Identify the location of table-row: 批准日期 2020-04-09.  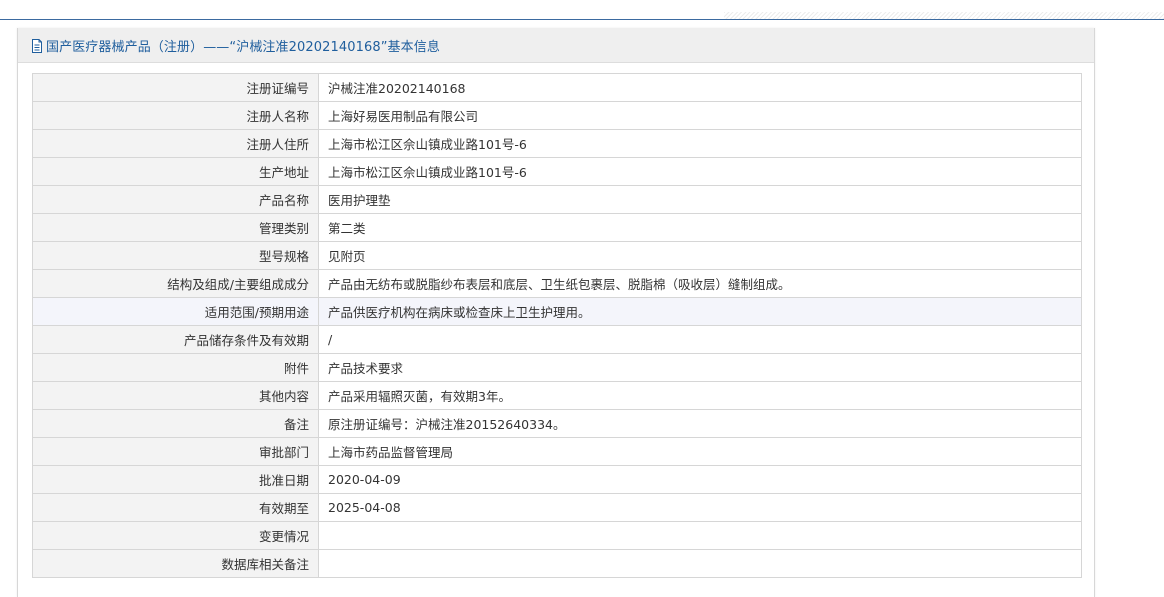
(557, 479).